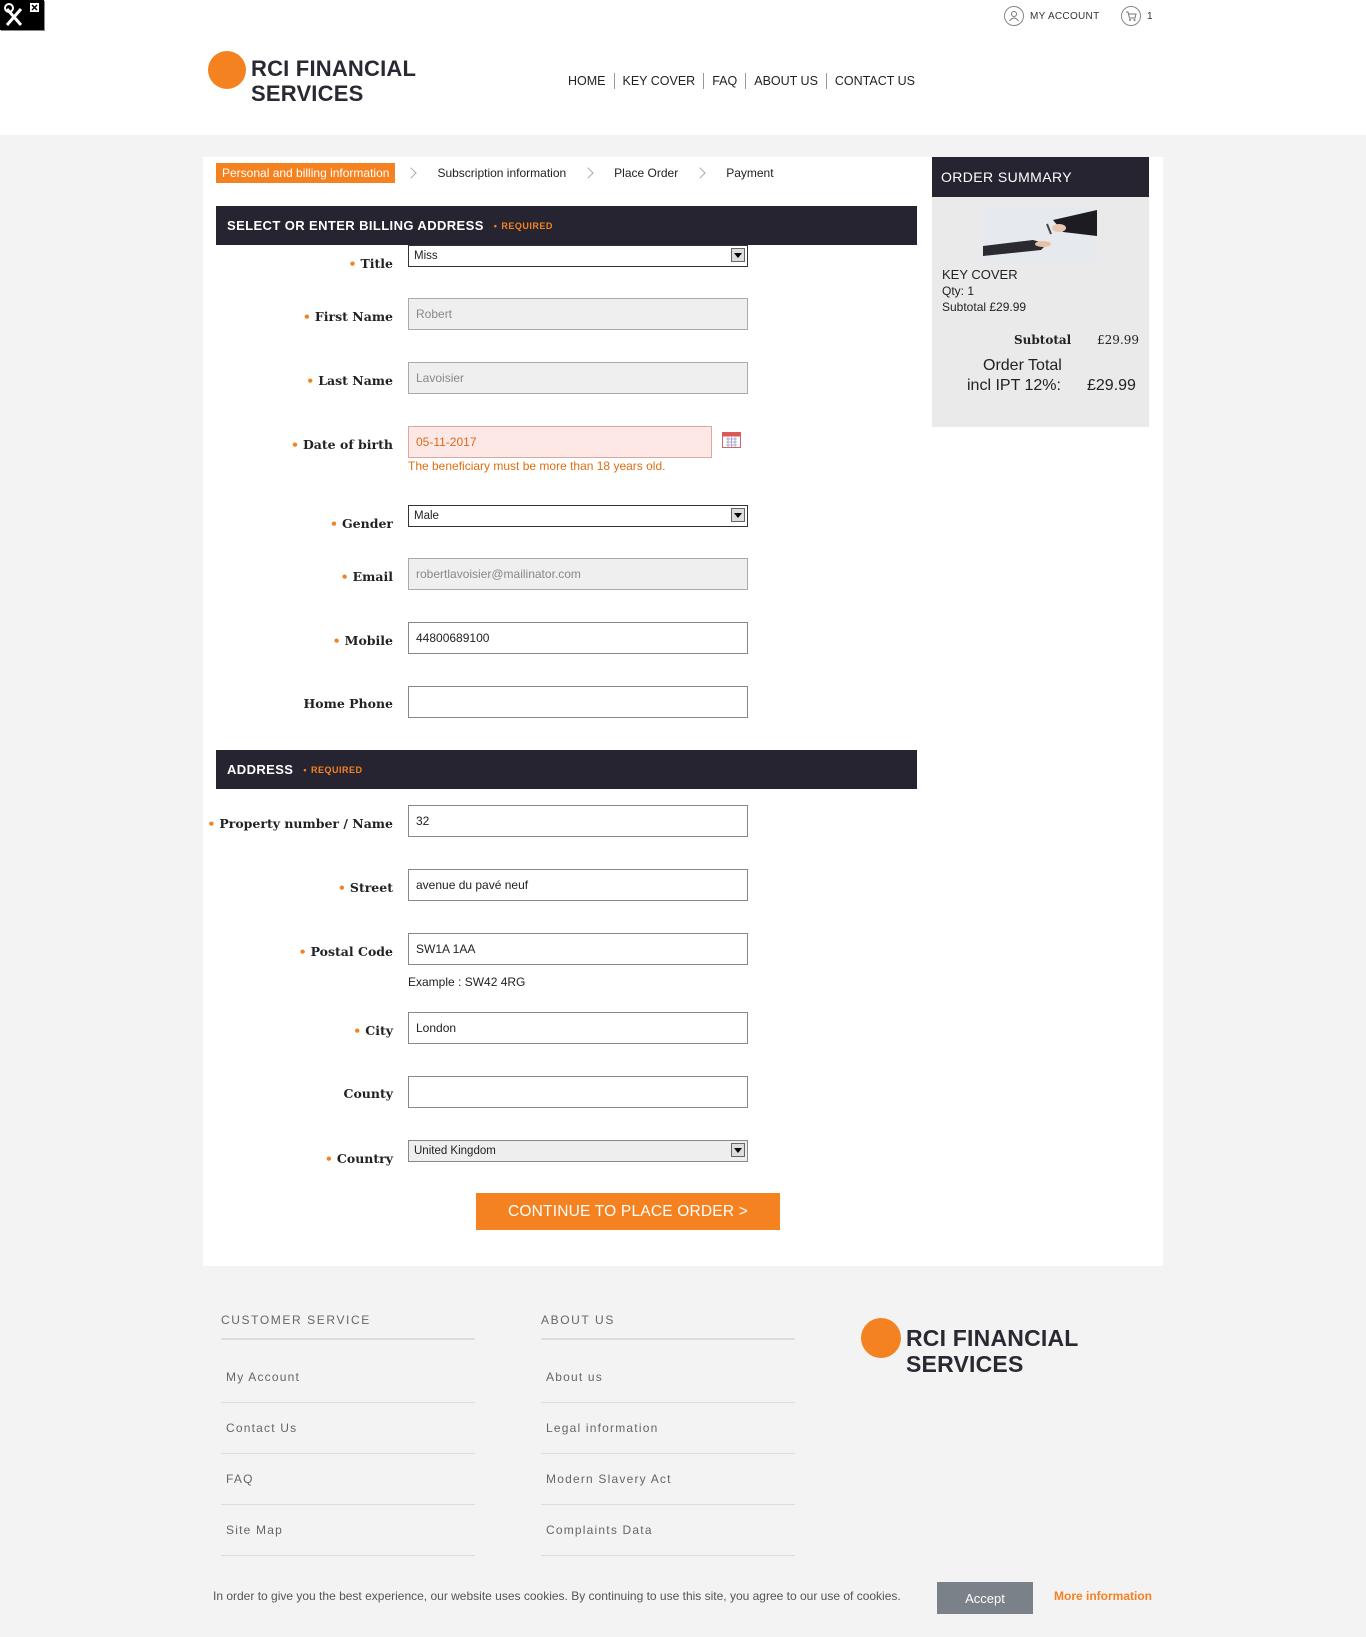 This screenshot has height=1637, width=1366. I want to click on step-personal-billing: Personal and billing information, so click(306, 173).